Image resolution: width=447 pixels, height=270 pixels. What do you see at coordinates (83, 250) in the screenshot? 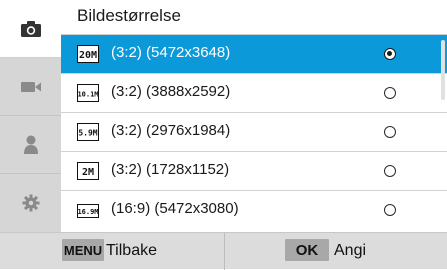
I see `menu-key-badge: MENU` at bounding box center [83, 250].